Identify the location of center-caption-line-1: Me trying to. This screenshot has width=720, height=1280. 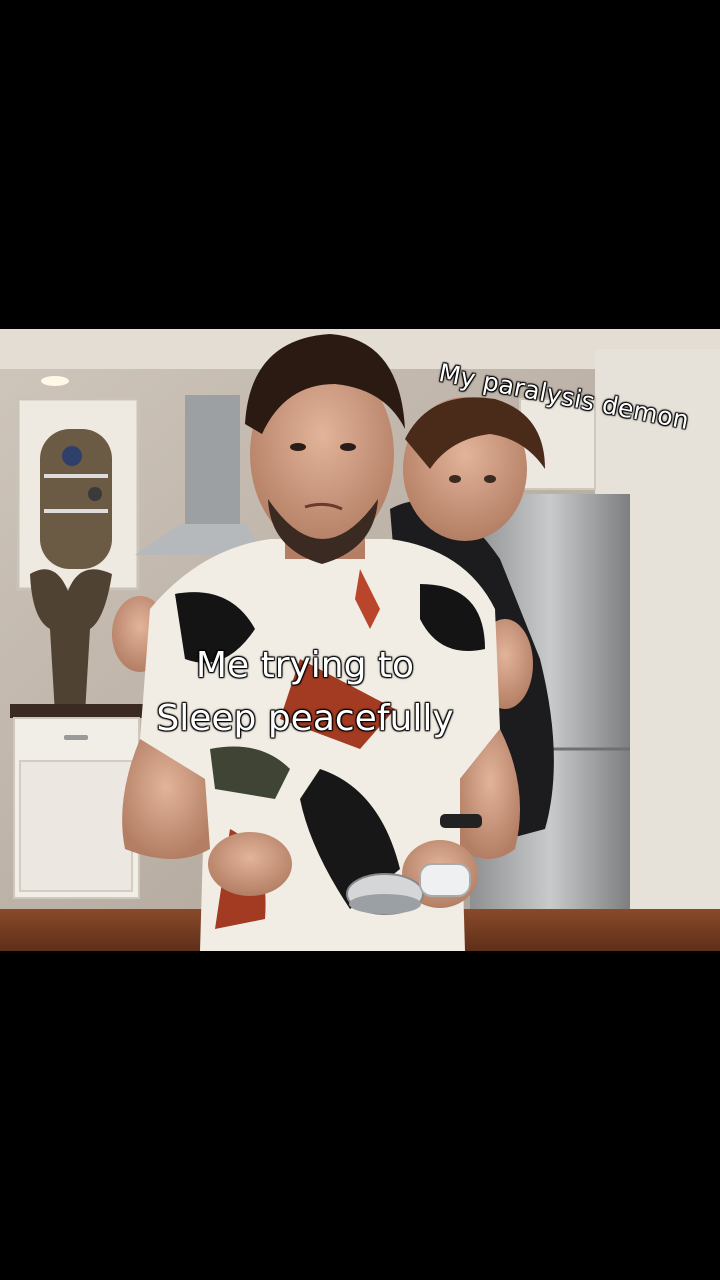
(305, 665).